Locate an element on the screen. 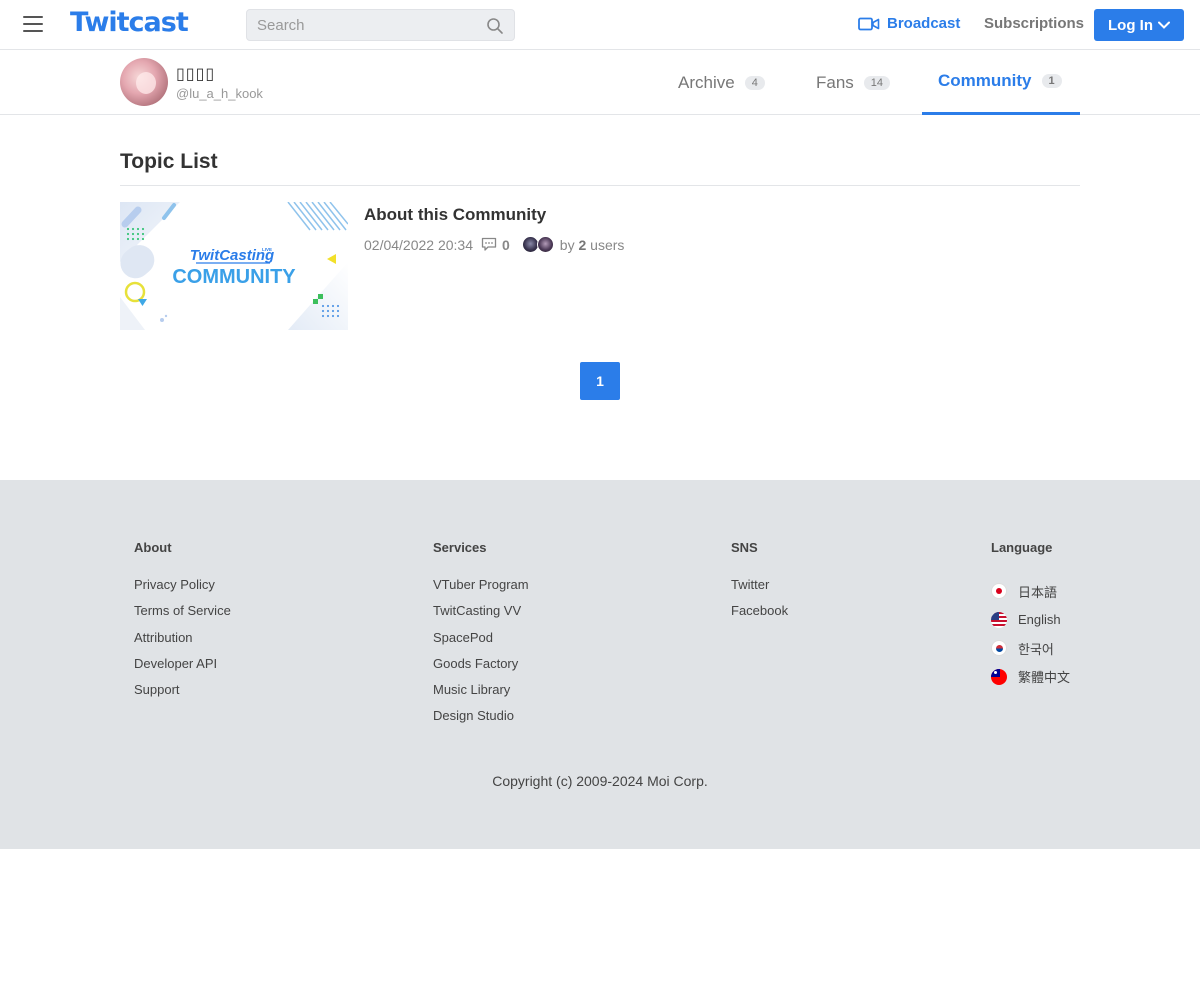 Image resolution: width=1200 pixels, height=1000 pixels. pagination-page-1: 1 is located at coordinates (600, 381).